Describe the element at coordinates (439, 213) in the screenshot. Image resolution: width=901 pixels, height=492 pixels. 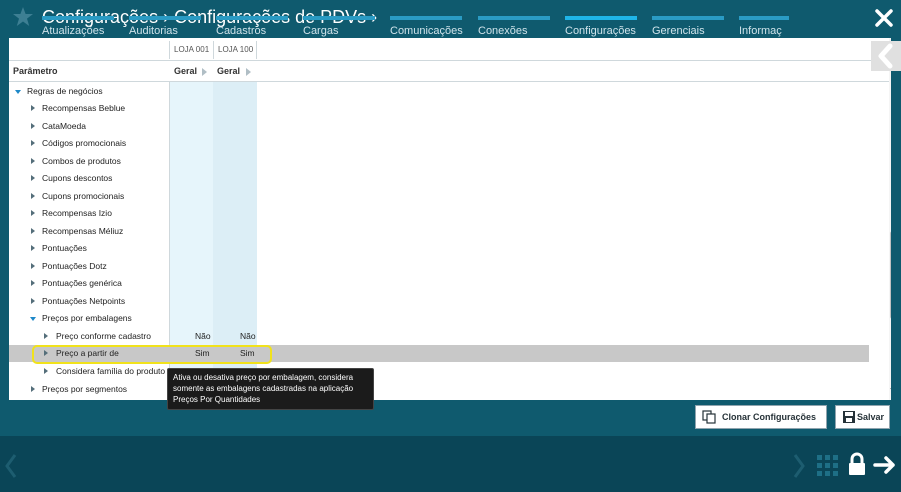
I see `tree-item: Recompensas Izio` at that location.